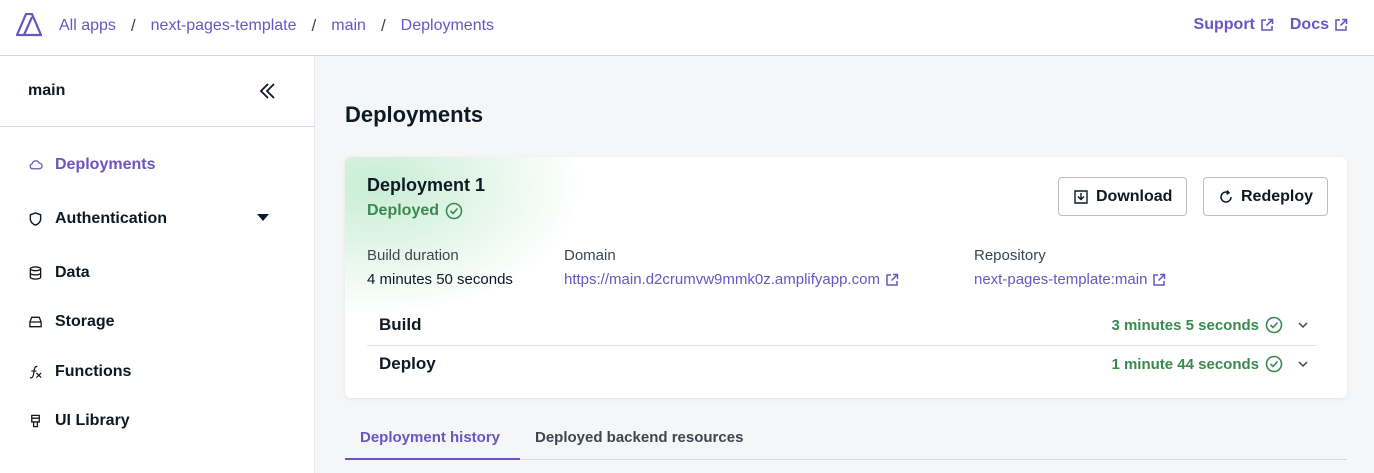  What do you see at coordinates (1061, 279) in the screenshot?
I see `repository-name: next-pages-template:main` at bounding box center [1061, 279].